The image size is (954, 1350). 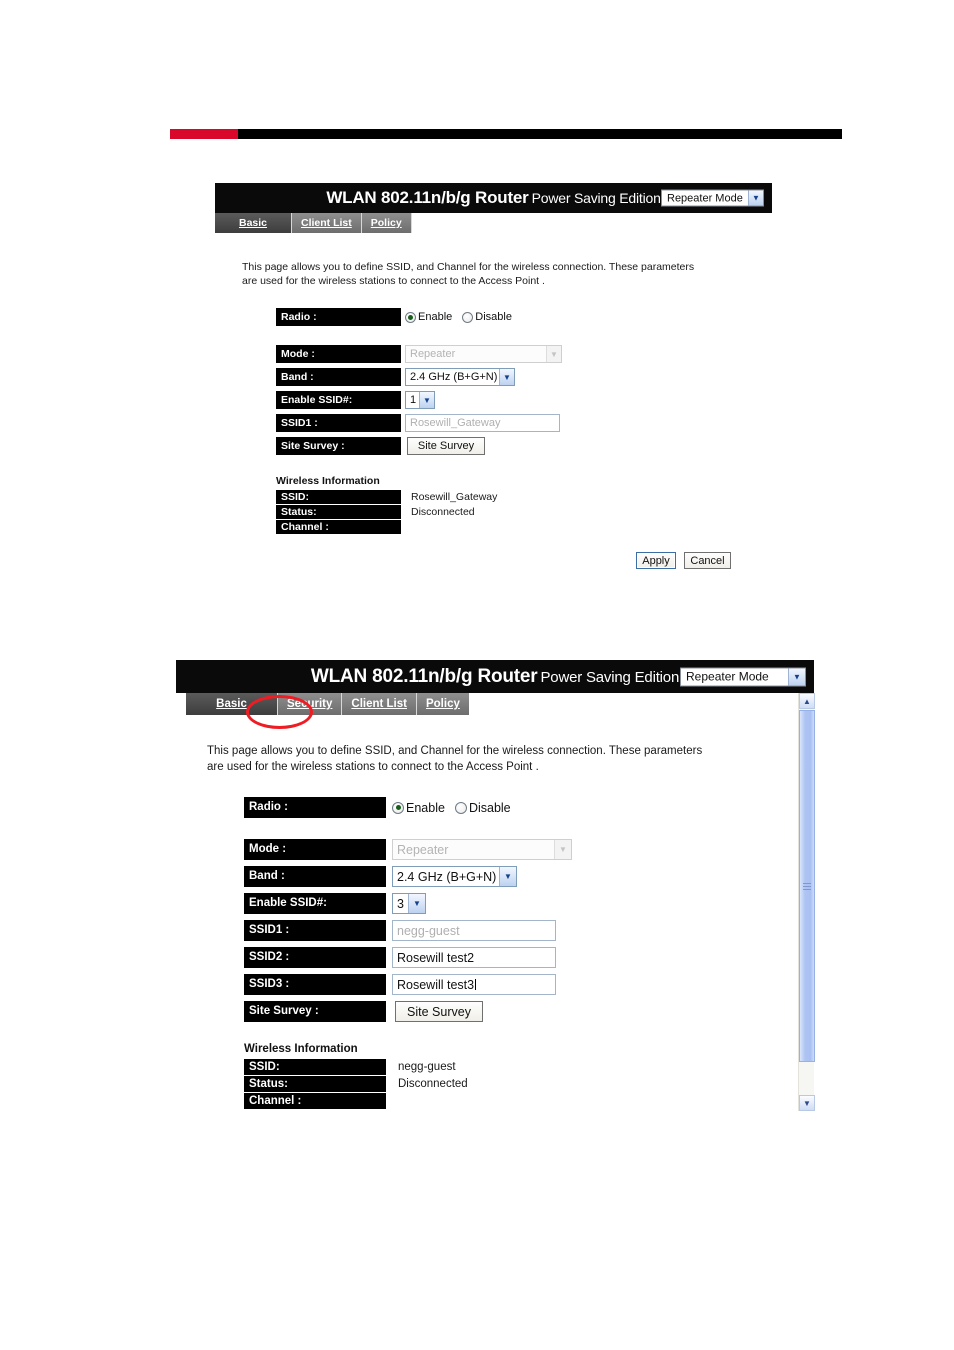 I want to click on tab-security: Security, so click(x=310, y=704).